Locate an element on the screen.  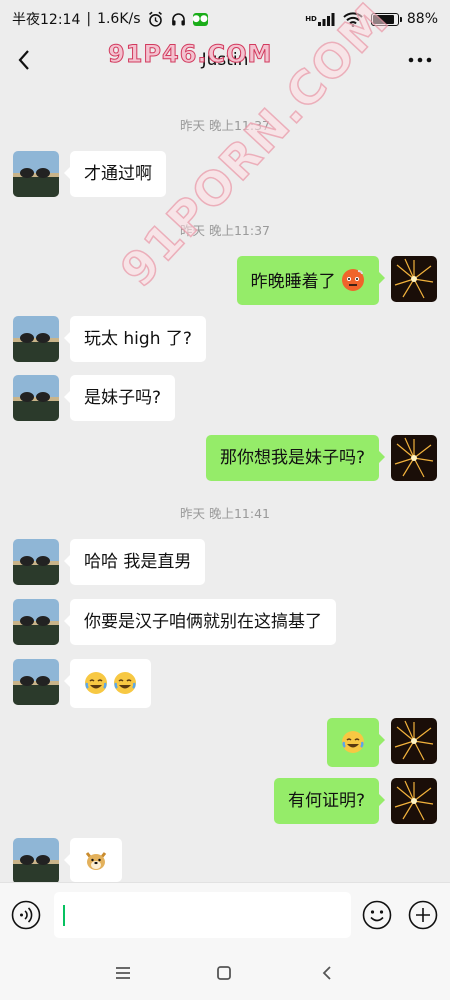
hd-label: HD is located at coordinates (311, 18).